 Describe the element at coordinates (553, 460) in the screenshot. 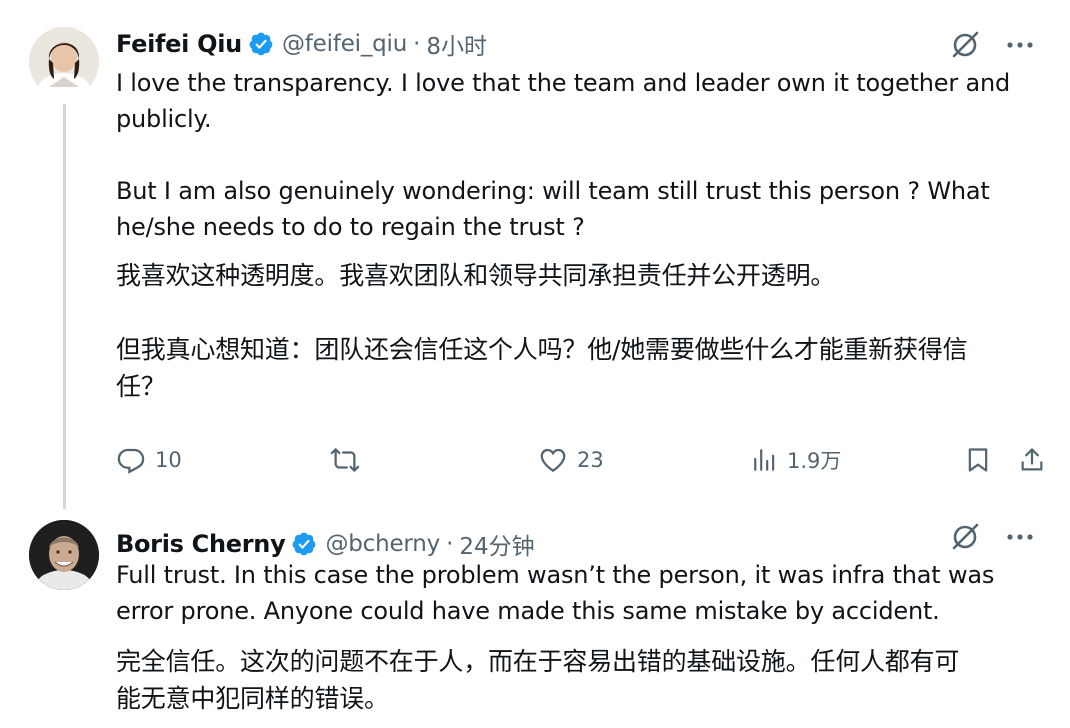

I see `like-icon` at that location.